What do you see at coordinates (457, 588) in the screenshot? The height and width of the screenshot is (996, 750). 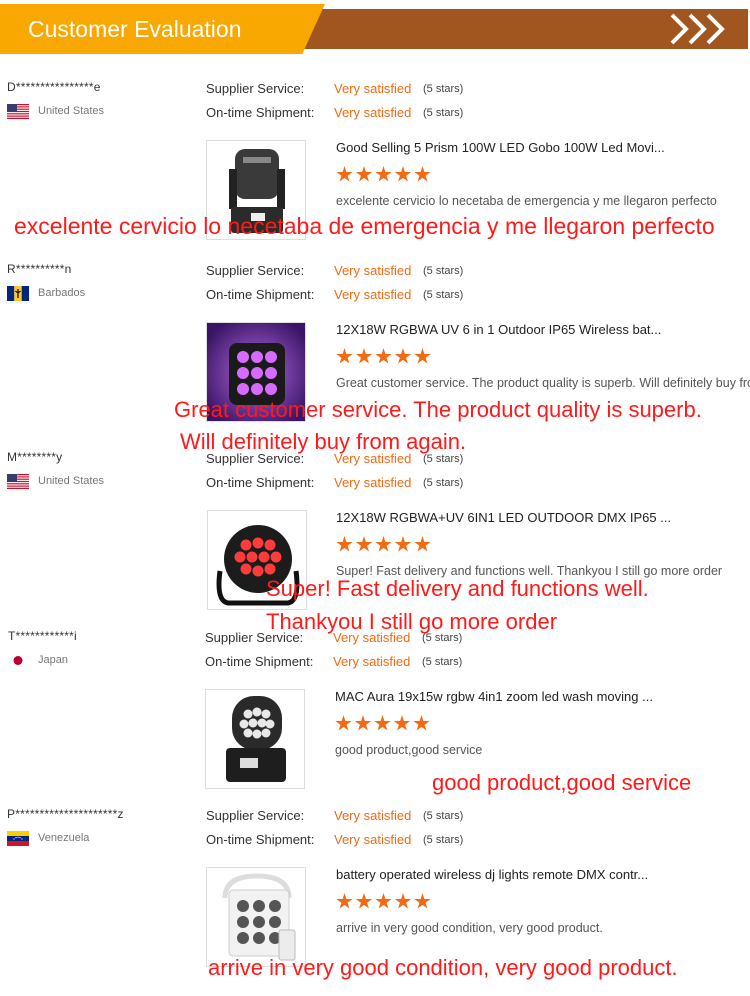 I see `overlay-annotation: Super! Fast delivery and functions well.` at bounding box center [457, 588].